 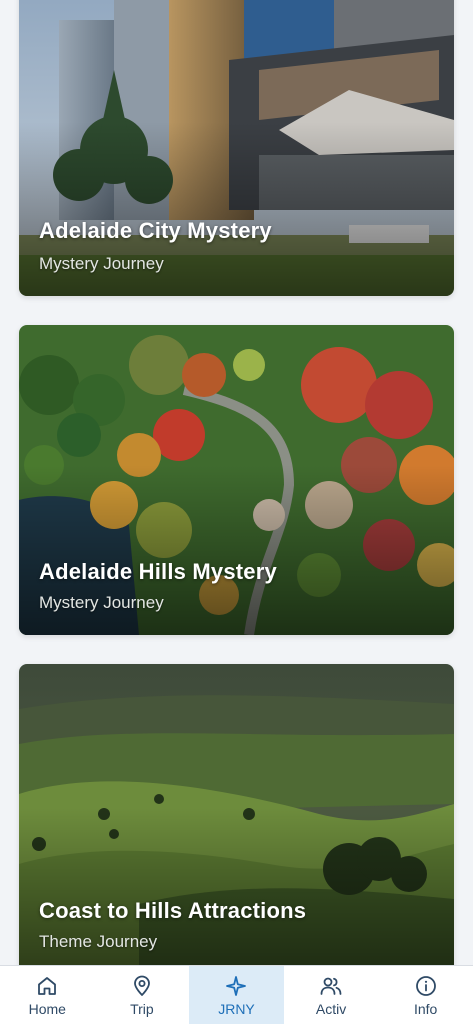 I want to click on bottom-tab-bar: Home Trip JRNY Activ Info, so click(x=236, y=994).